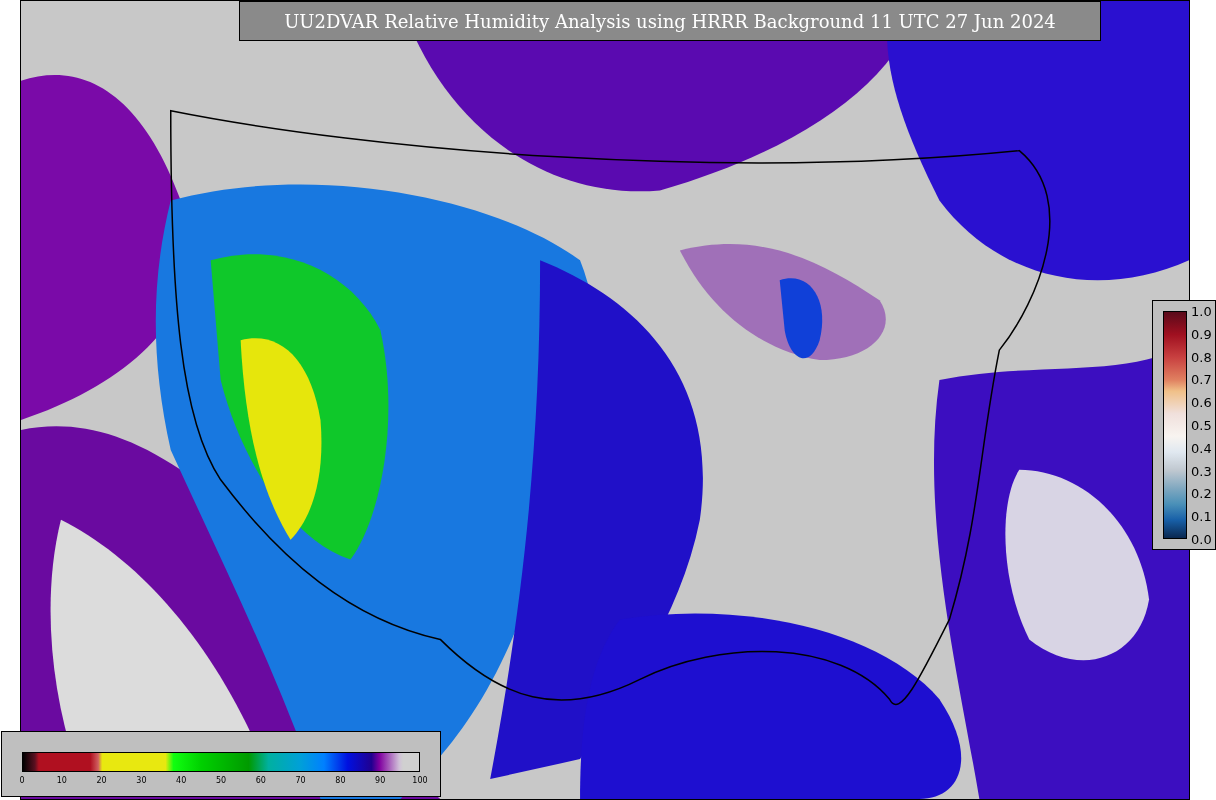  Describe the element at coordinates (340, 780) in the screenshot. I see `tick-label: 80` at that location.